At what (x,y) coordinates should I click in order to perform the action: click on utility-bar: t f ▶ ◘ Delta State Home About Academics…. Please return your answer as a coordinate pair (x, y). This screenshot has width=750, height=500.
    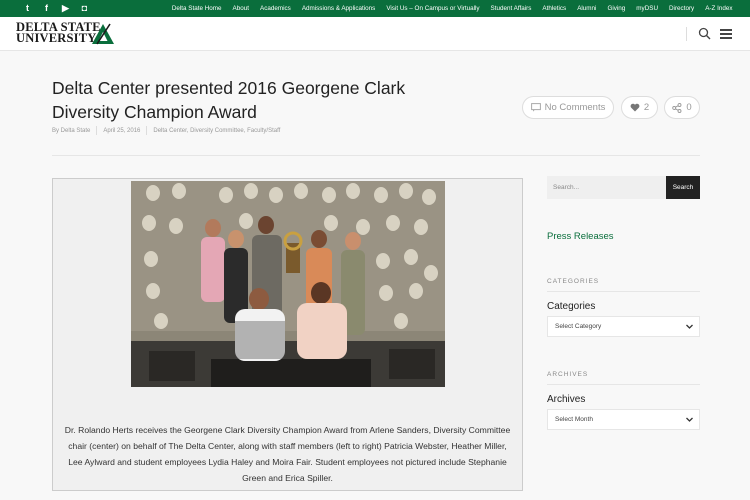
    Looking at the image, I should click on (375, 8).